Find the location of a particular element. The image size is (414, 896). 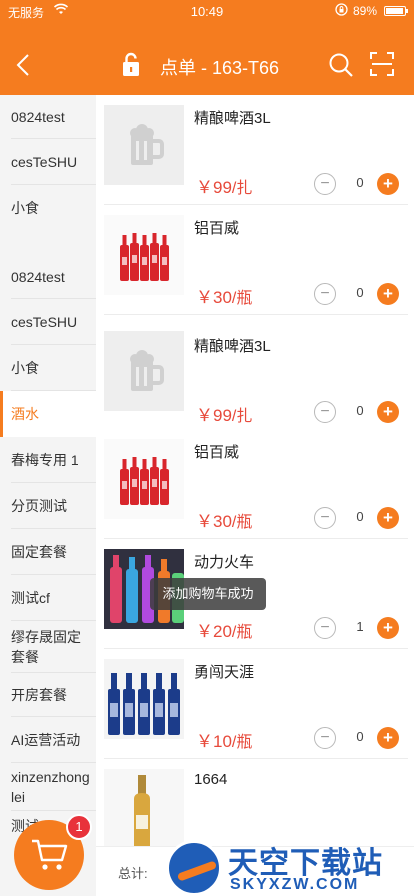

category-label: 固定套餐 is located at coordinates (39, 552).